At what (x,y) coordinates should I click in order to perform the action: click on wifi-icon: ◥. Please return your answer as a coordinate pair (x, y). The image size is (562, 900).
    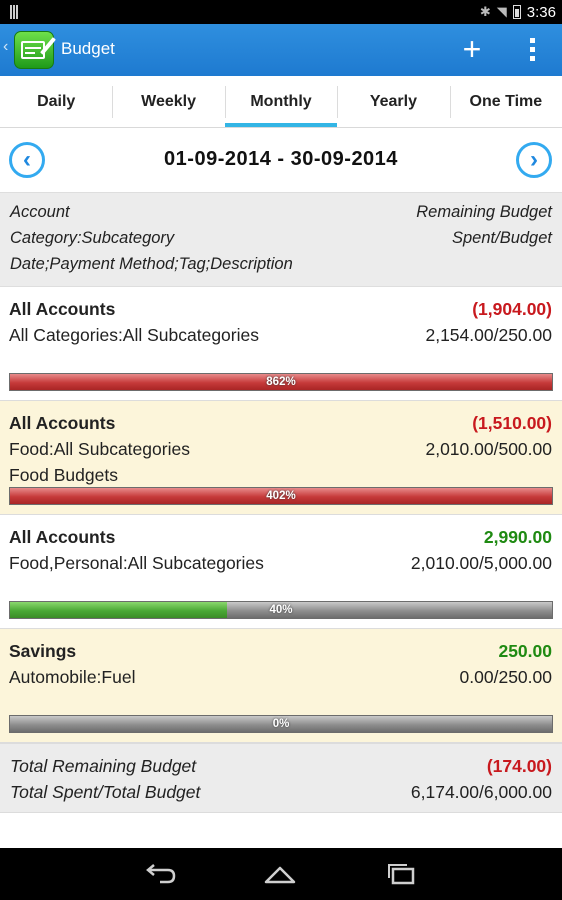
    Looking at the image, I should click on (501, 11).